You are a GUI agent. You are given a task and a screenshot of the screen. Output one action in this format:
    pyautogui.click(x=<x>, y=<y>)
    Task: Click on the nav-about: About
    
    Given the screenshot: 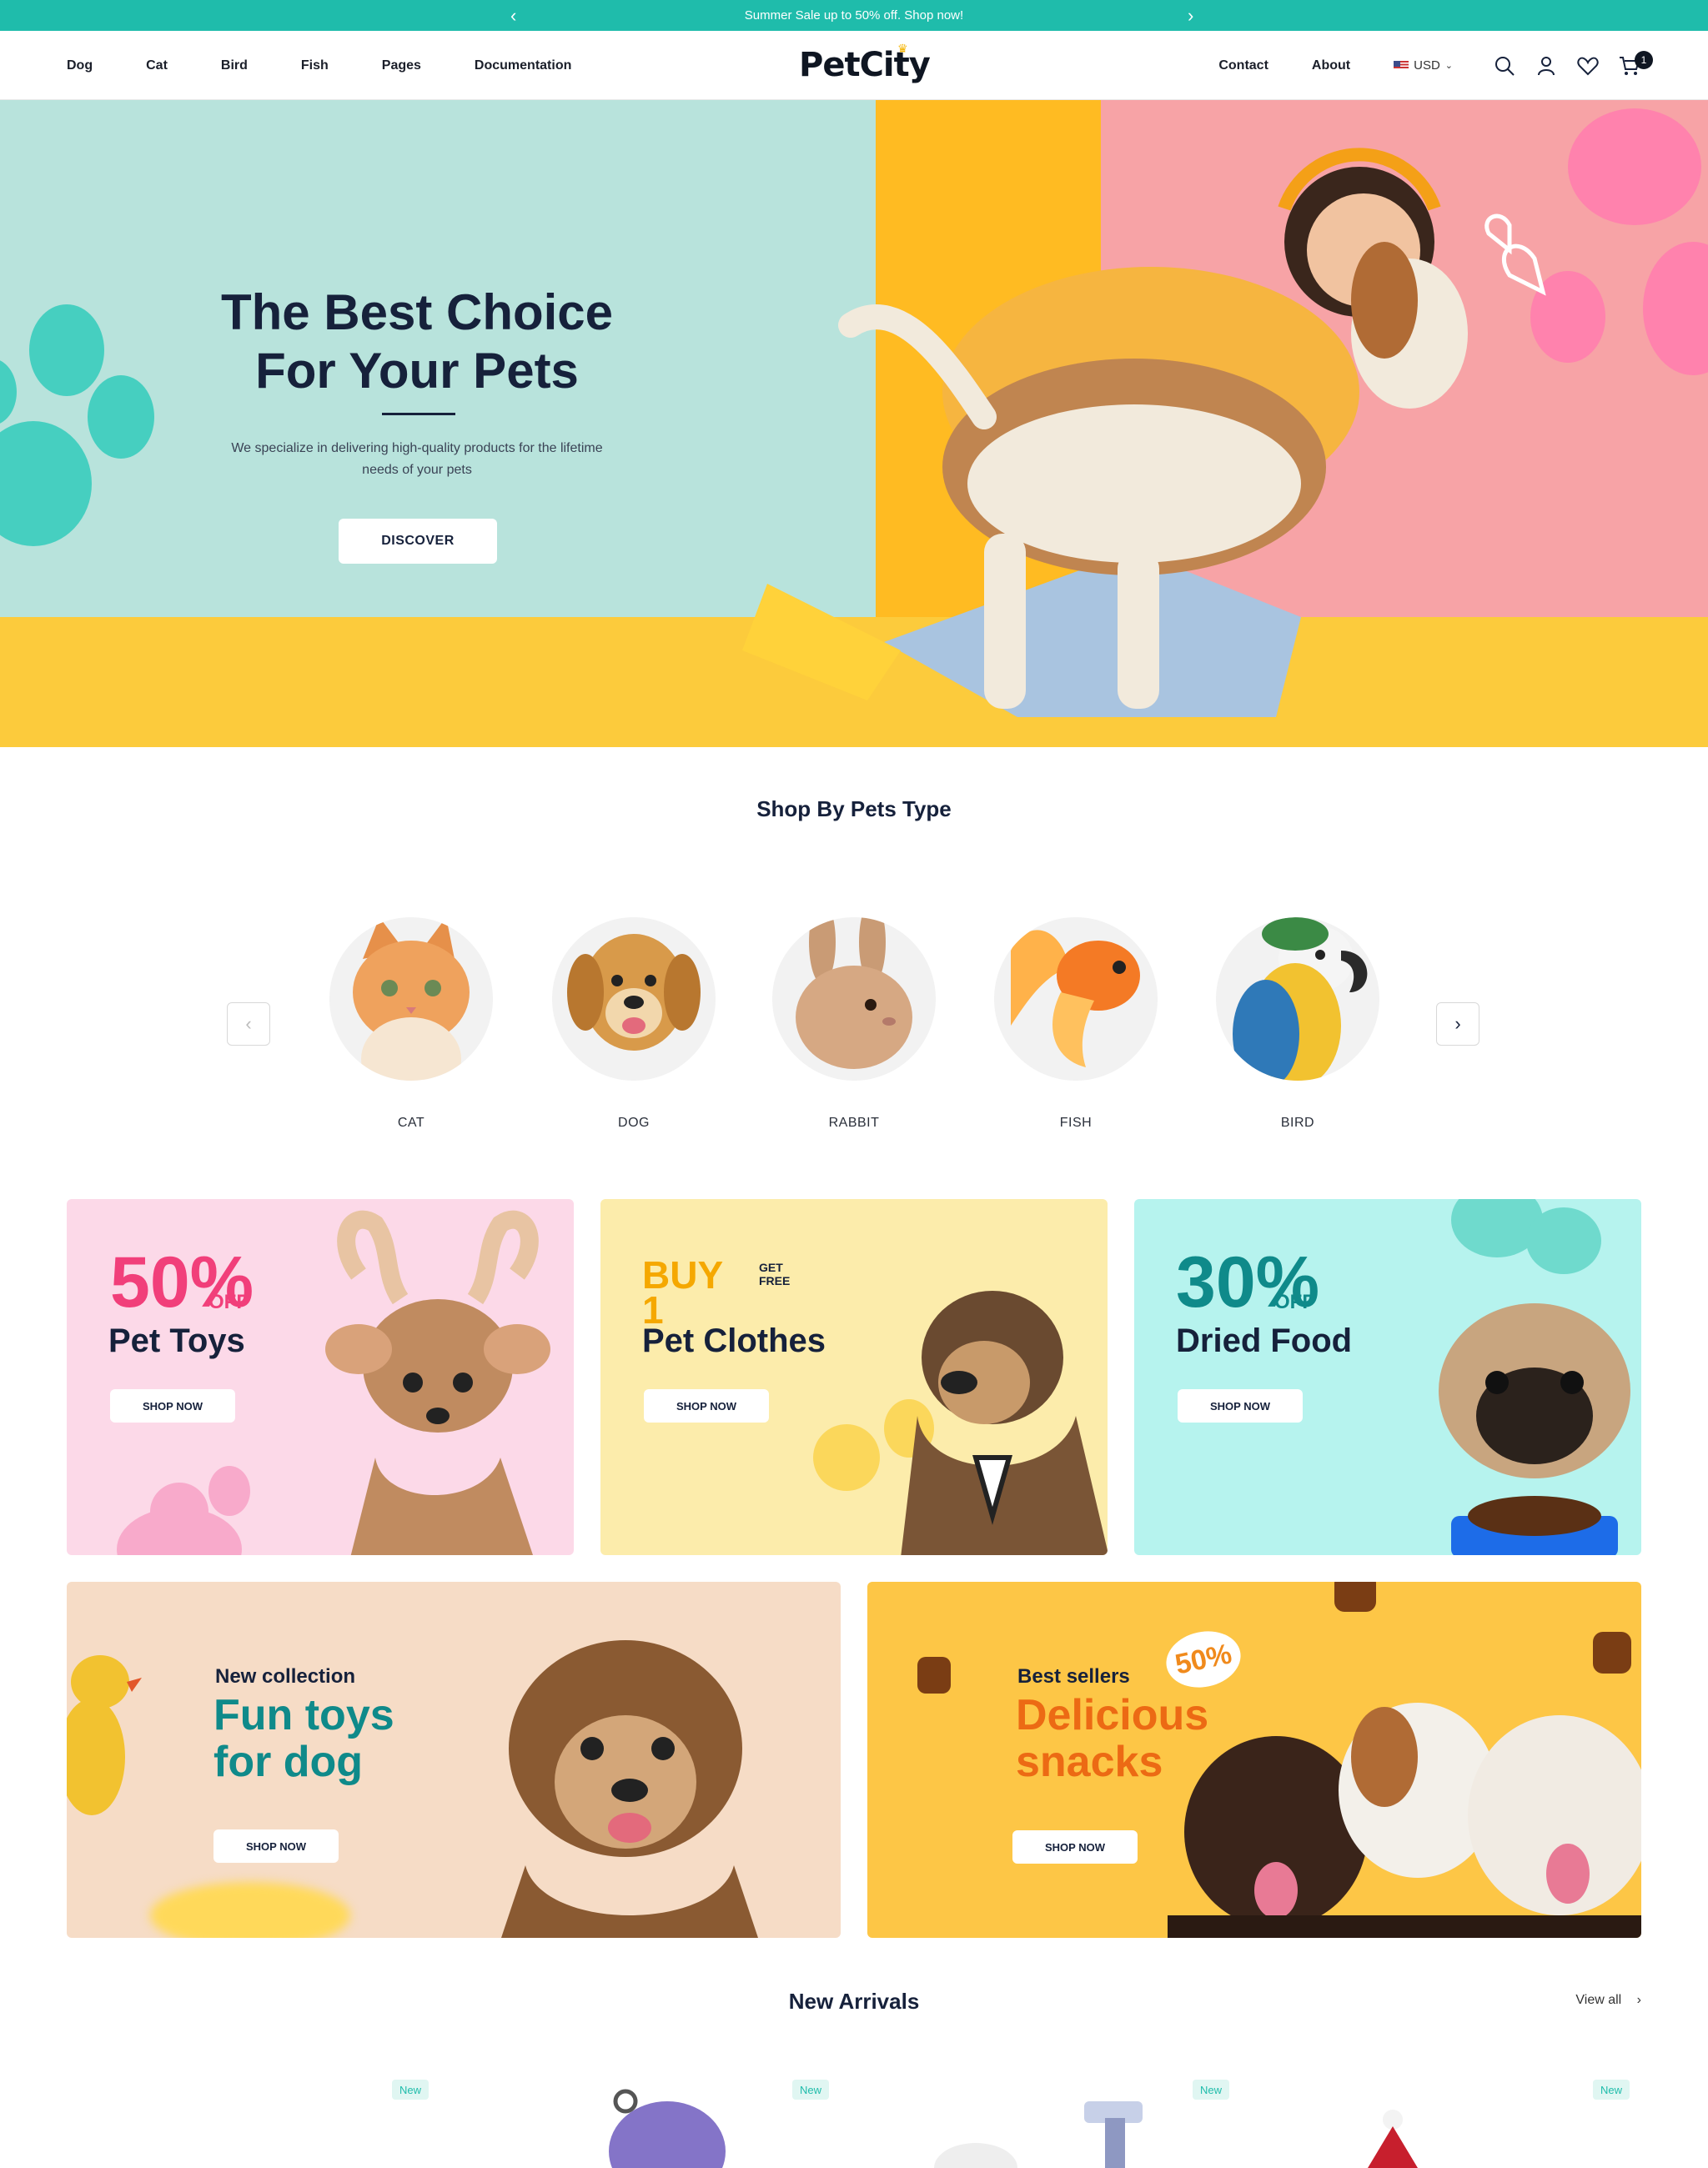 What is the action you would take?
    pyautogui.click(x=1331, y=65)
    